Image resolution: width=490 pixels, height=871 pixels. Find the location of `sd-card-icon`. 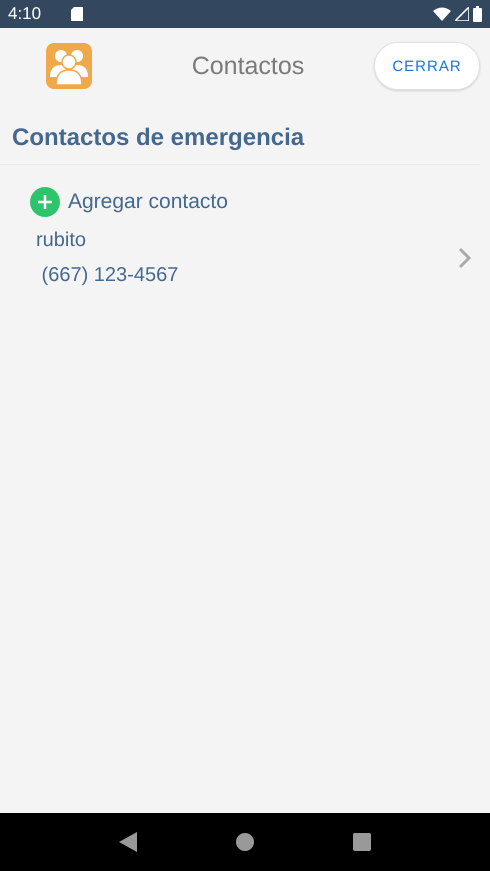

sd-card-icon is located at coordinates (77, 14).